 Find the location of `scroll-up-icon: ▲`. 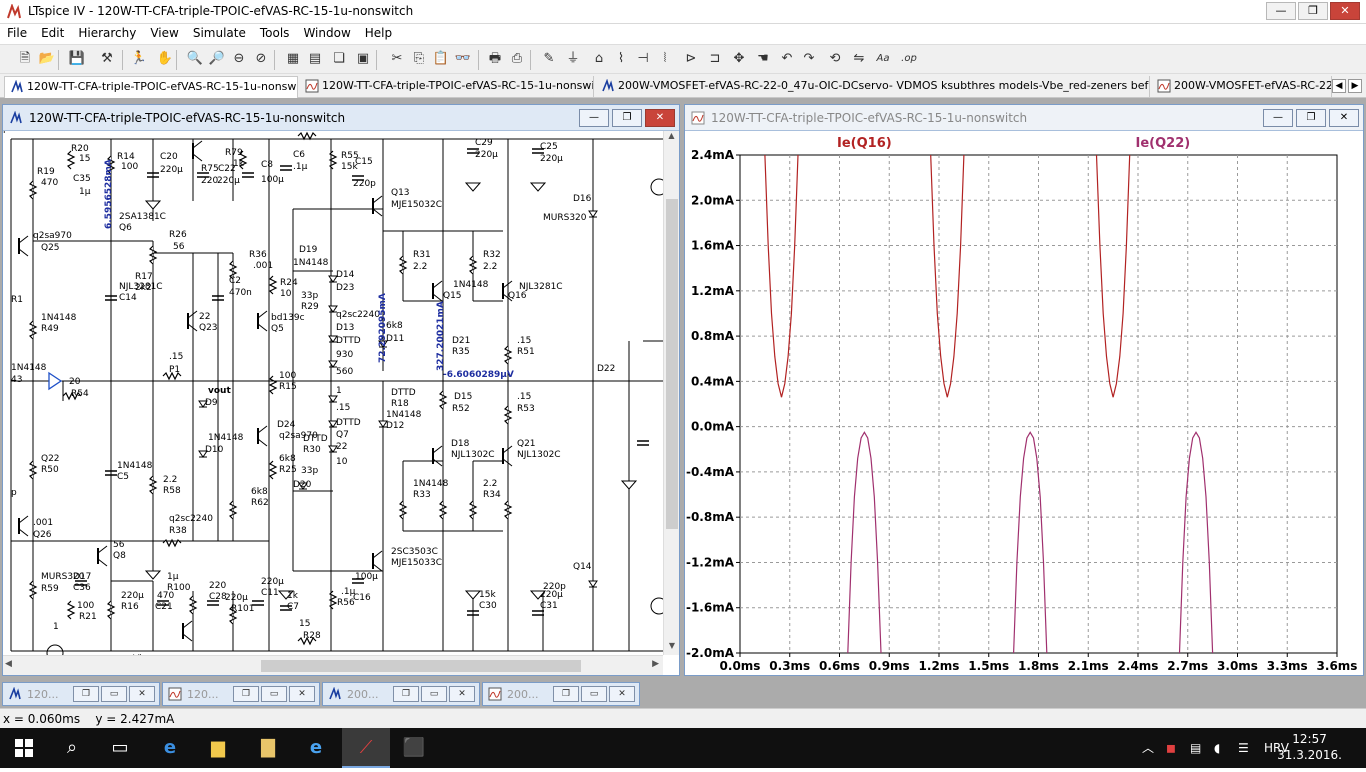

scroll-up-icon: ▲ is located at coordinates (671, 138).